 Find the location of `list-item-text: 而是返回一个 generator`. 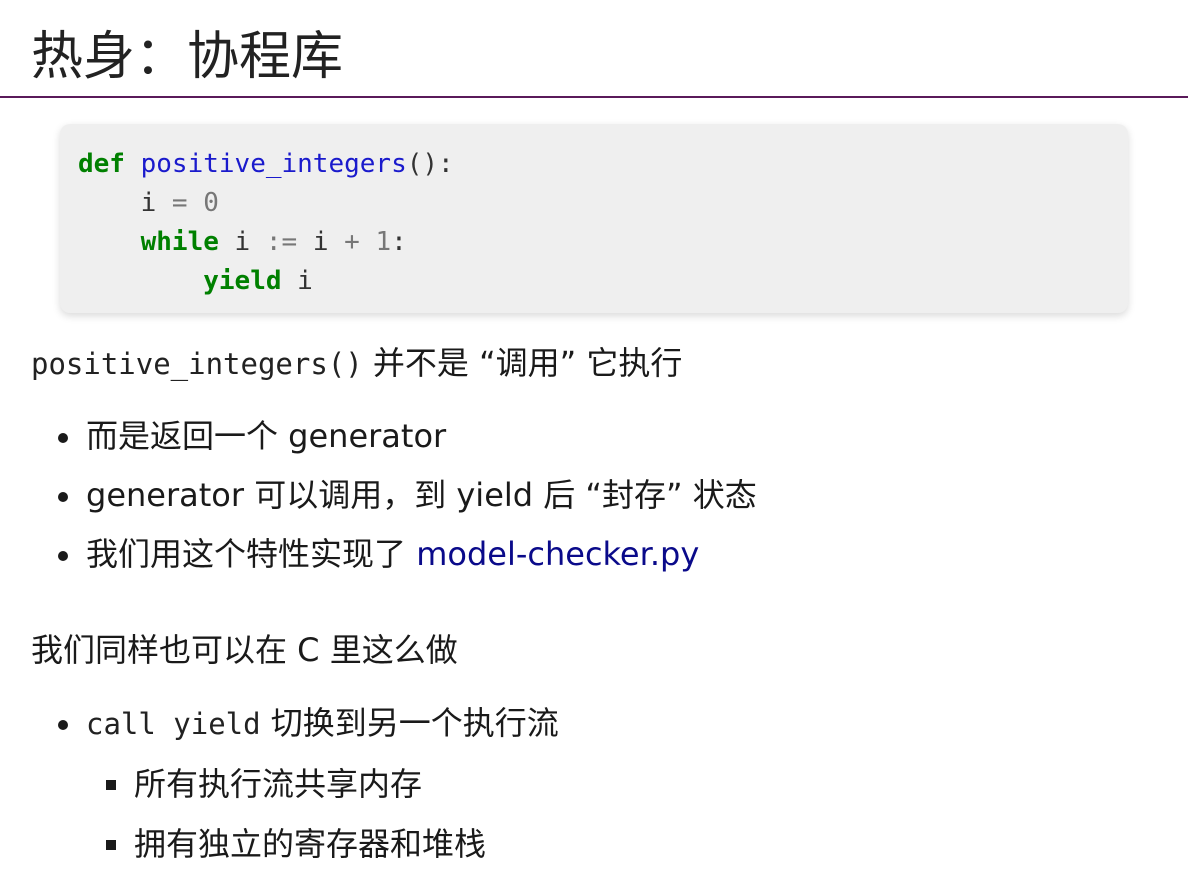

list-item-text: 而是返回一个 generator is located at coordinates (266, 436).